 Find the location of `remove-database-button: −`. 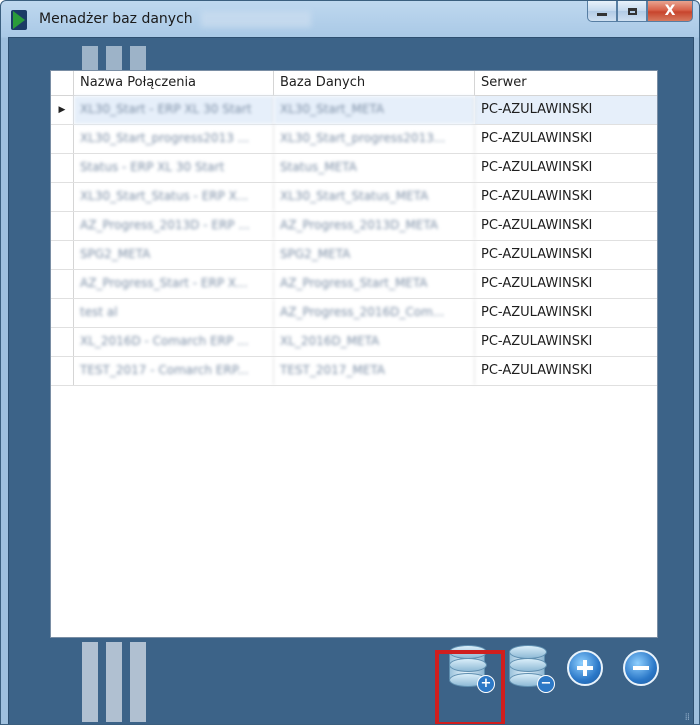

remove-database-button: − is located at coordinates (531, 669).